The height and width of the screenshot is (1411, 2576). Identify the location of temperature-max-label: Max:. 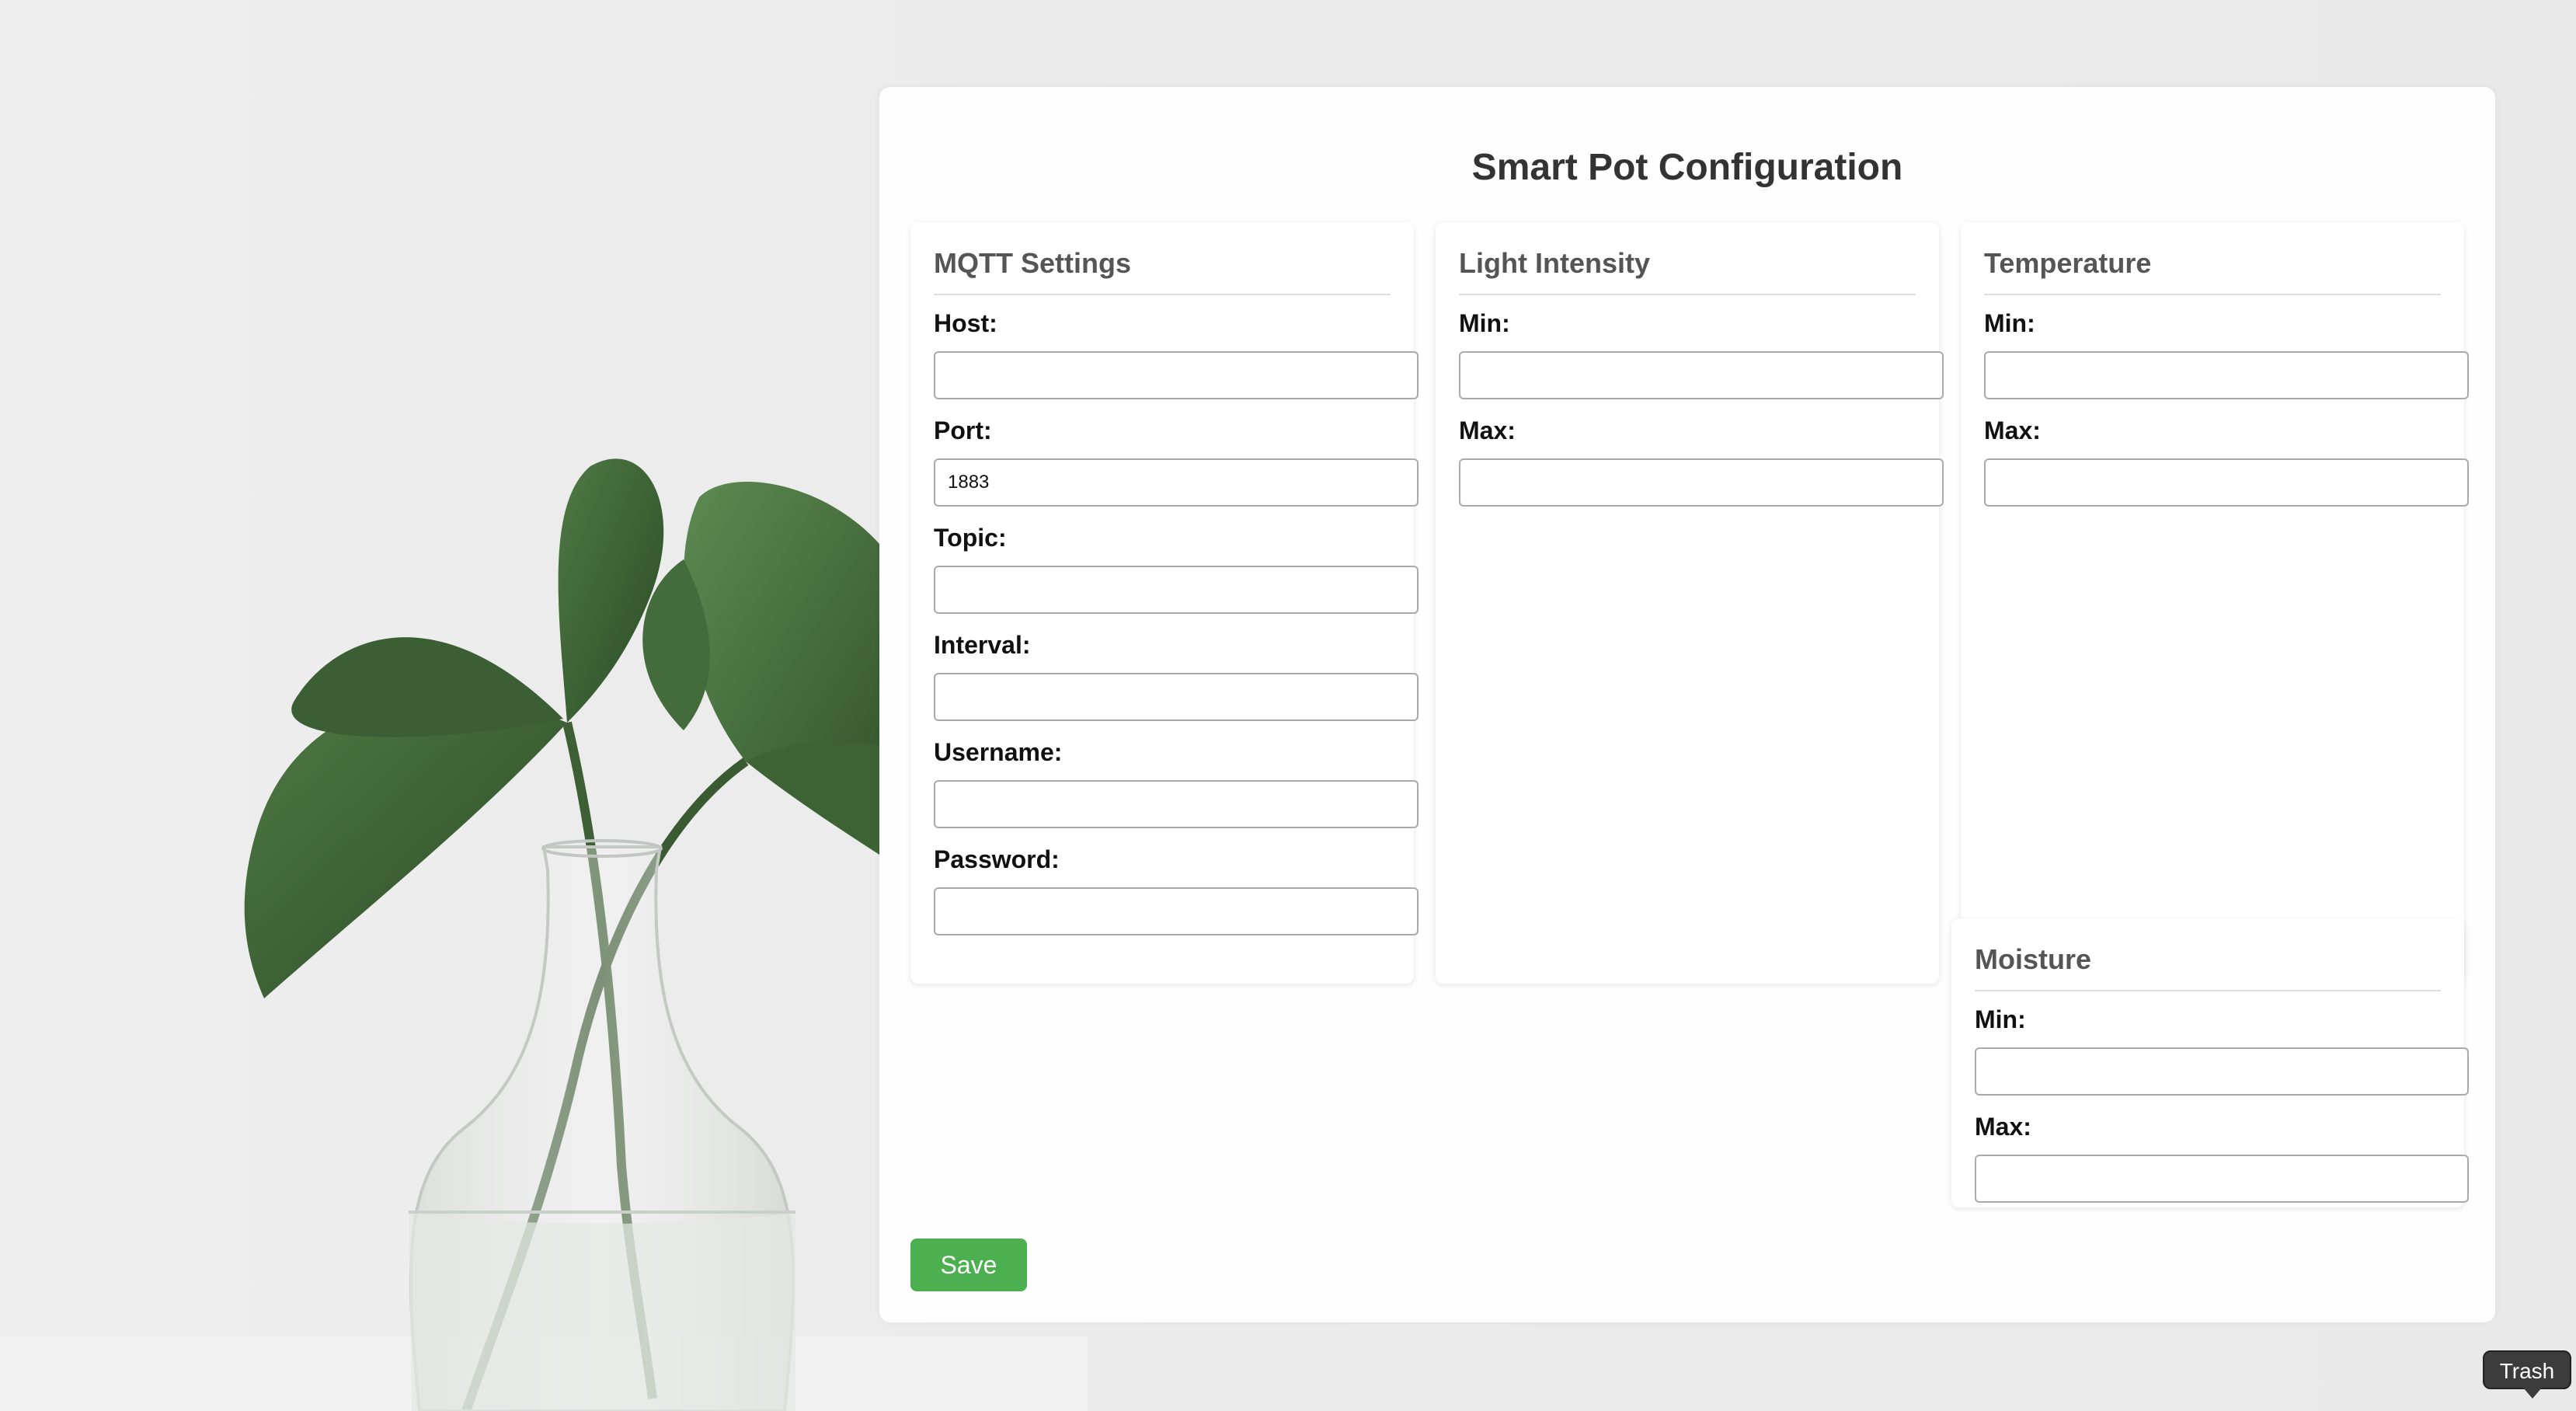
(2012, 430).